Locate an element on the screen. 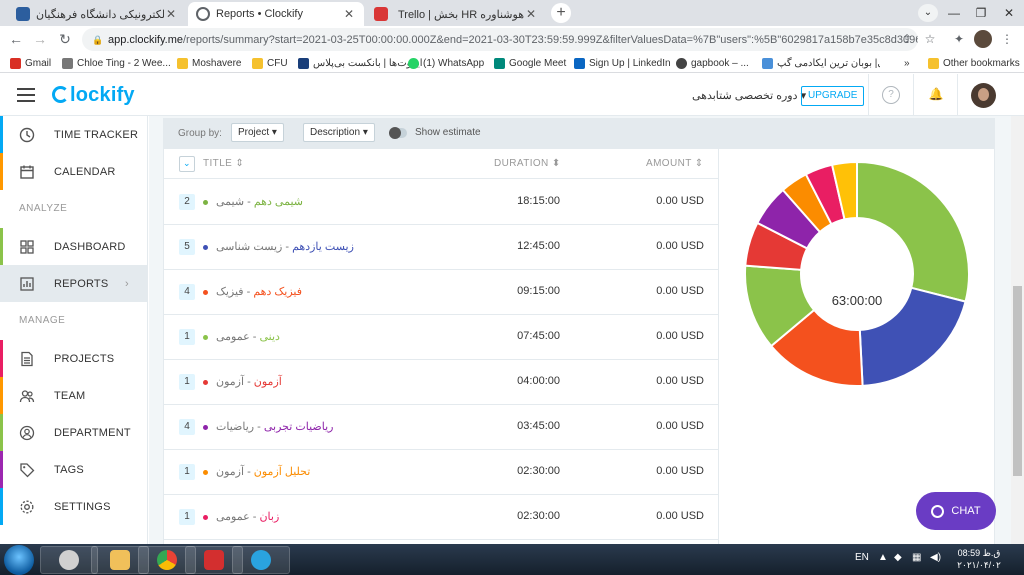 The width and height of the screenshot is (1024, 575). restore-icon: ❐ is located at coordinates (981, 13).